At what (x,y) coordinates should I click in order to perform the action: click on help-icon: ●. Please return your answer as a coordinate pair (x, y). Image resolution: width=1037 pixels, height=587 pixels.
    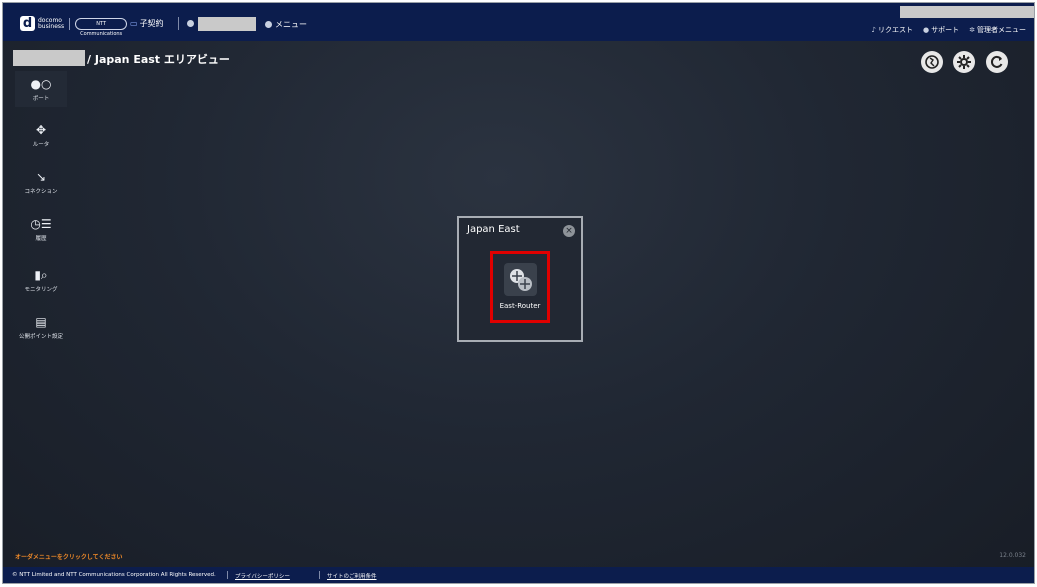
    Looking at the image, I should click on (926, 30).